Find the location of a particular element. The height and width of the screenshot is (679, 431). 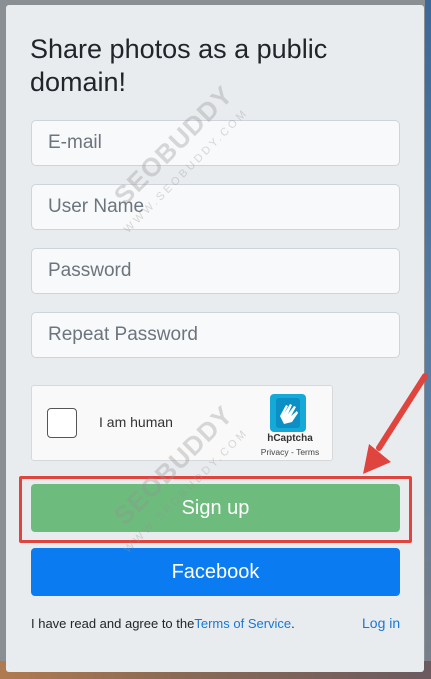

background-right is located at coordinates (428, 339).